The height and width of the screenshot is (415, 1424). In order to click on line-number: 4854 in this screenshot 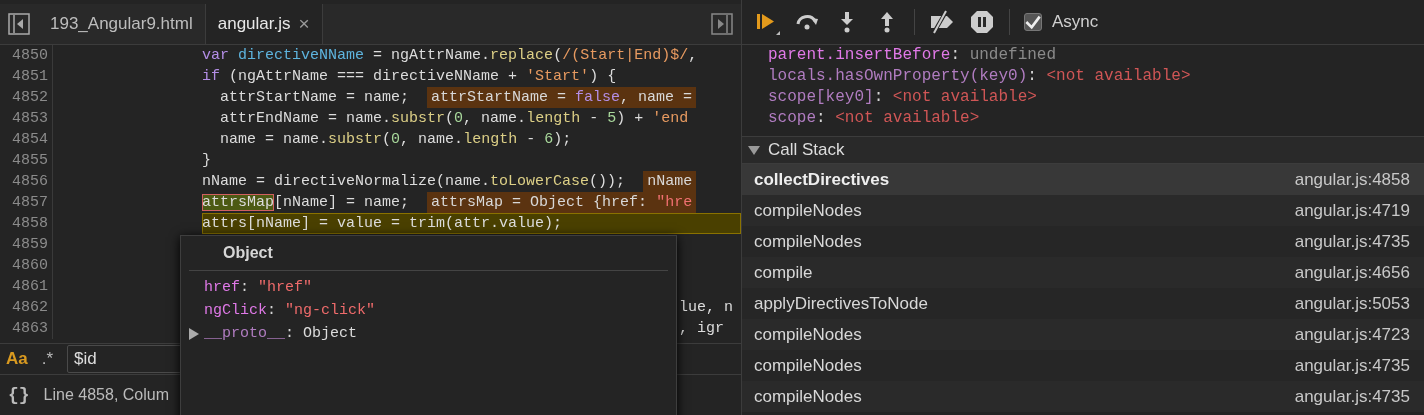, I will do `click(26, 139)`.